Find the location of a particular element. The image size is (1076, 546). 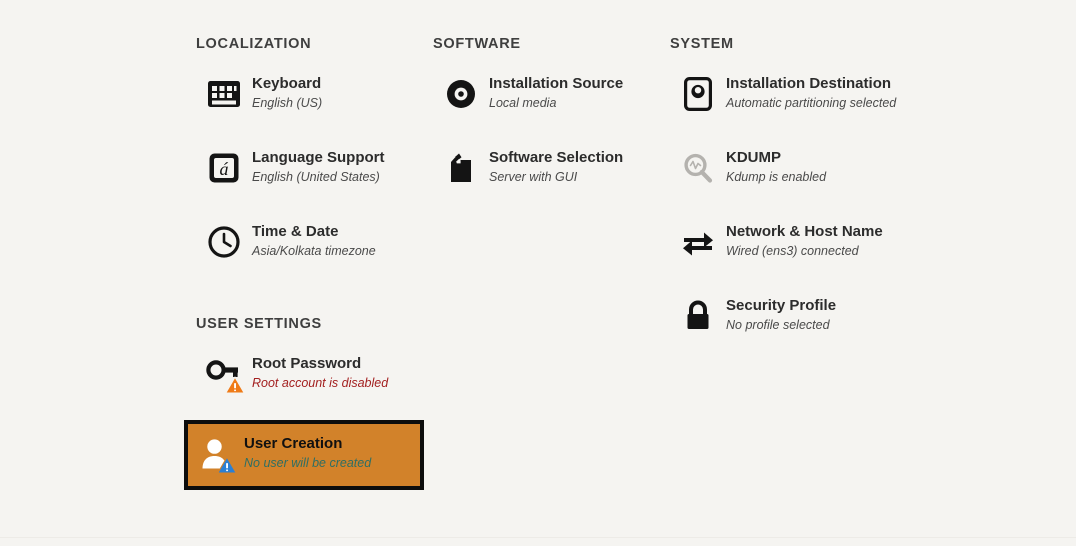

clock-icon is located at coordinates (224, 242).